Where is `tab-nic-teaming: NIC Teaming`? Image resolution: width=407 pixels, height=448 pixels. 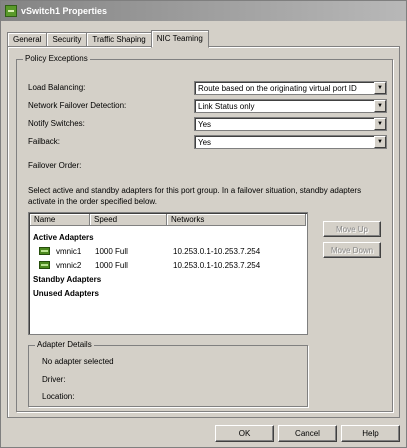
tab-nic-teaming: NIC Teaming is located at coordinates (179, 39).